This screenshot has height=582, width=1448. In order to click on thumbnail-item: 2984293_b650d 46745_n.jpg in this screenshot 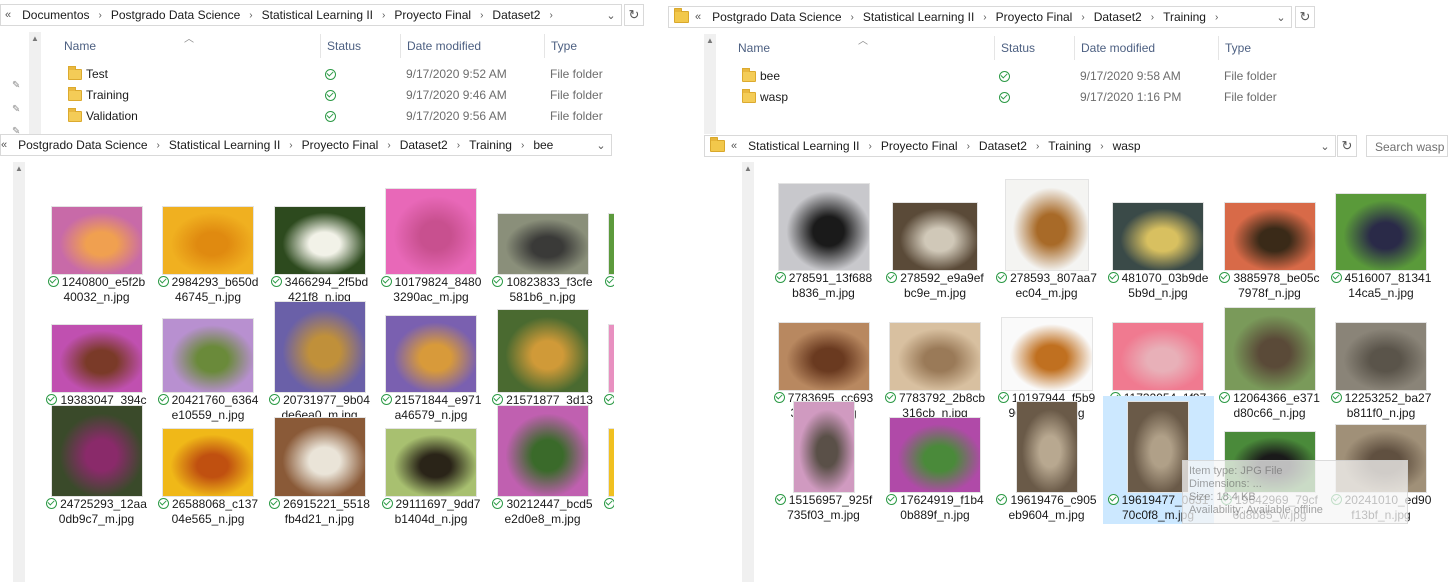, I will do `click(208, 242)`.